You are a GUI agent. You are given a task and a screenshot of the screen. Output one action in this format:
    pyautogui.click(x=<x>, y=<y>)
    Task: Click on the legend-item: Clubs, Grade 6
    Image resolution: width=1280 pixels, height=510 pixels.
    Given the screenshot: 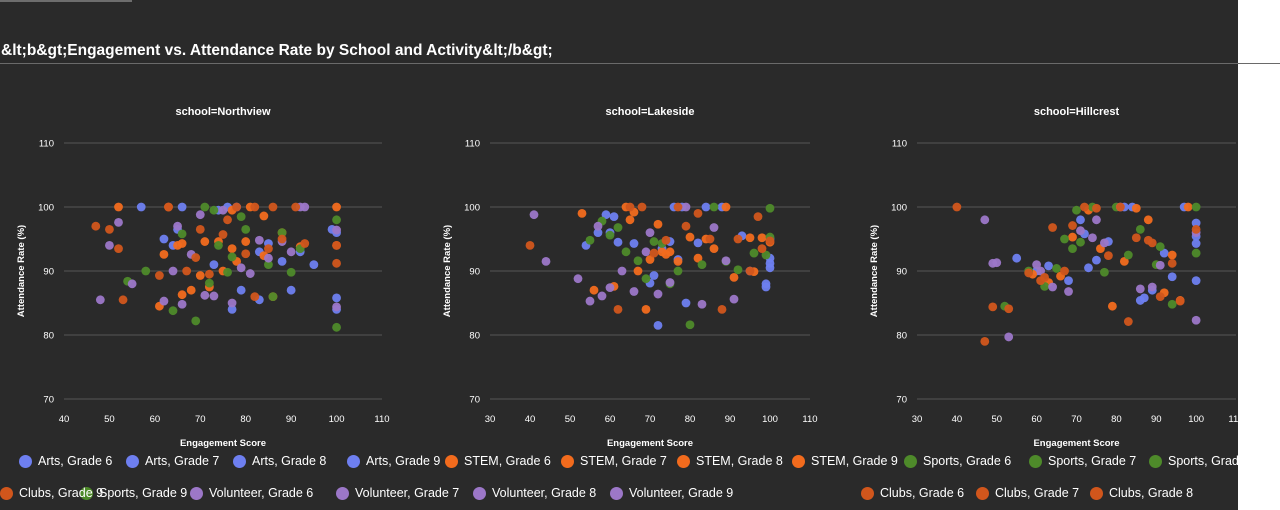 What is the action you would take?
    pyautogui.click(x=912, y=493)
    